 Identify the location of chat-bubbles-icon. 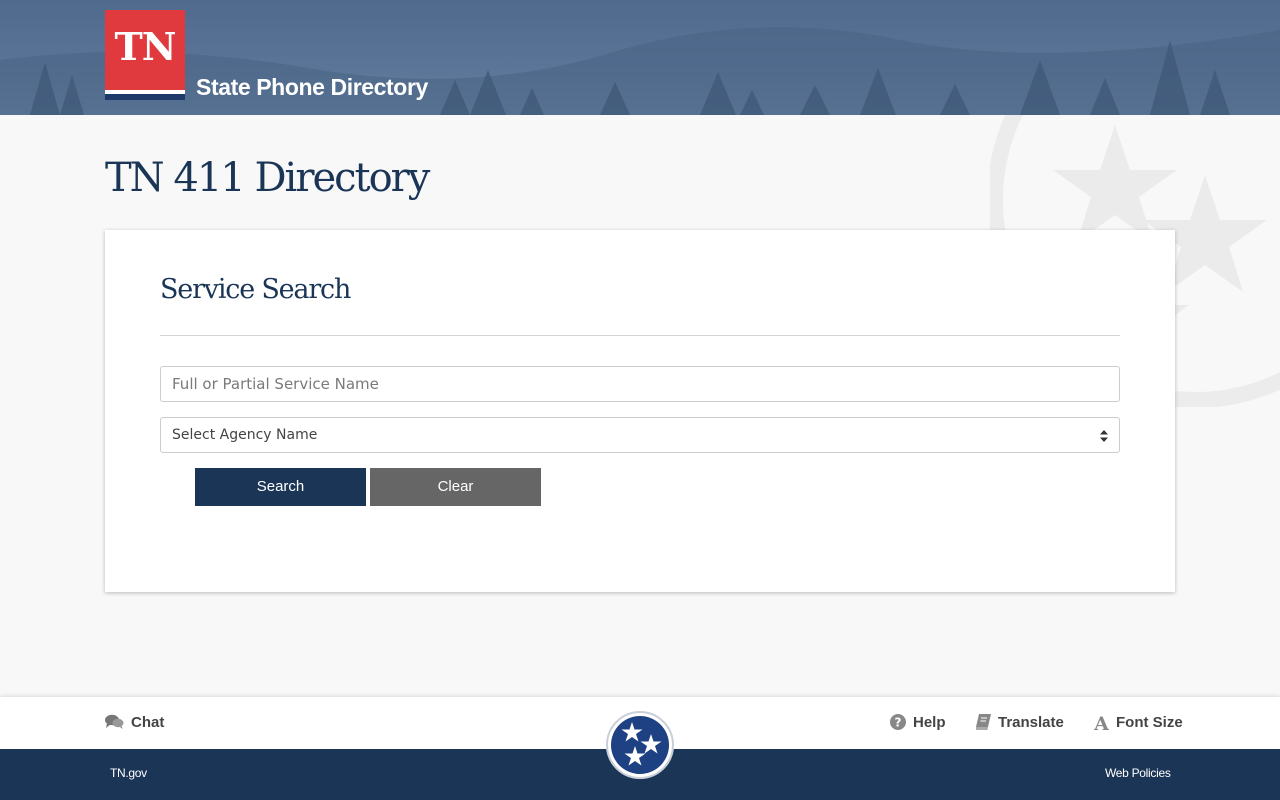
(114, 721).